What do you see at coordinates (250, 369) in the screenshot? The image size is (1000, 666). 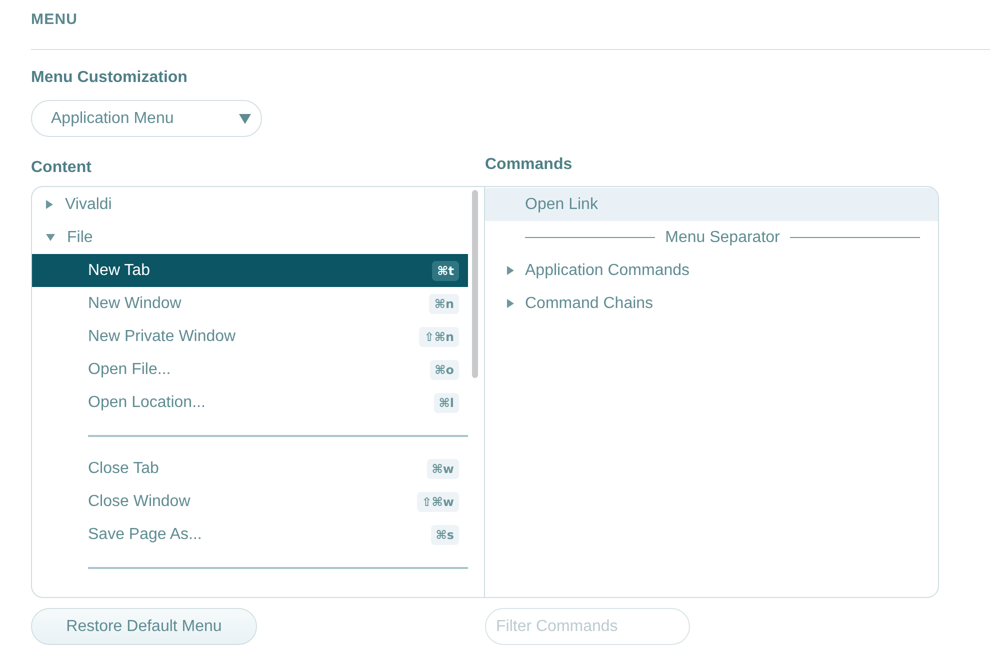 I see `menu-item: Open File... ⌘o` at bounding box center [250, 369].